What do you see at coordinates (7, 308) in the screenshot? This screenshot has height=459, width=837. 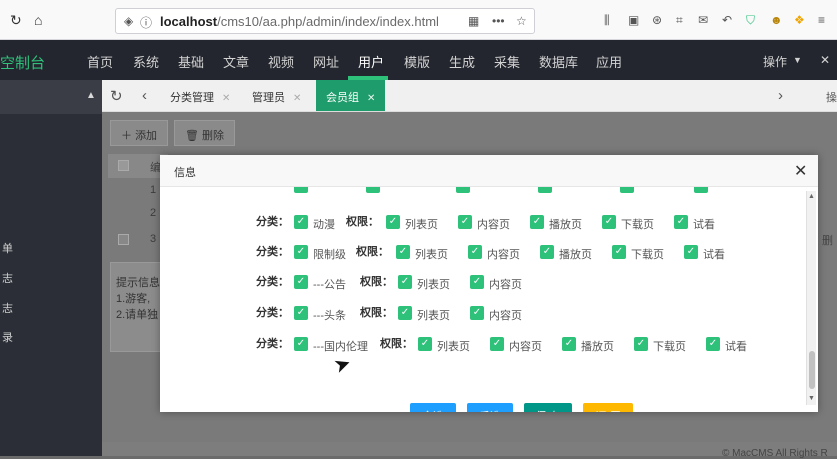 I see `sidebar-item-3: 志` at bounding box center [7, 308].